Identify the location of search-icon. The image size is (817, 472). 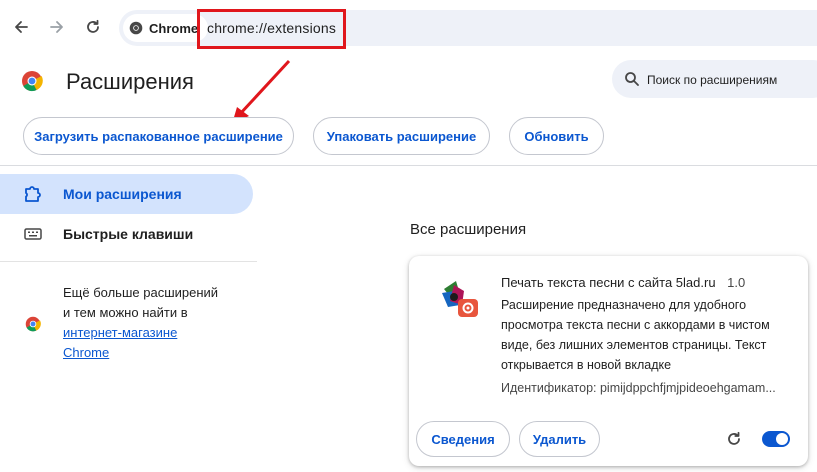
(632, 79).